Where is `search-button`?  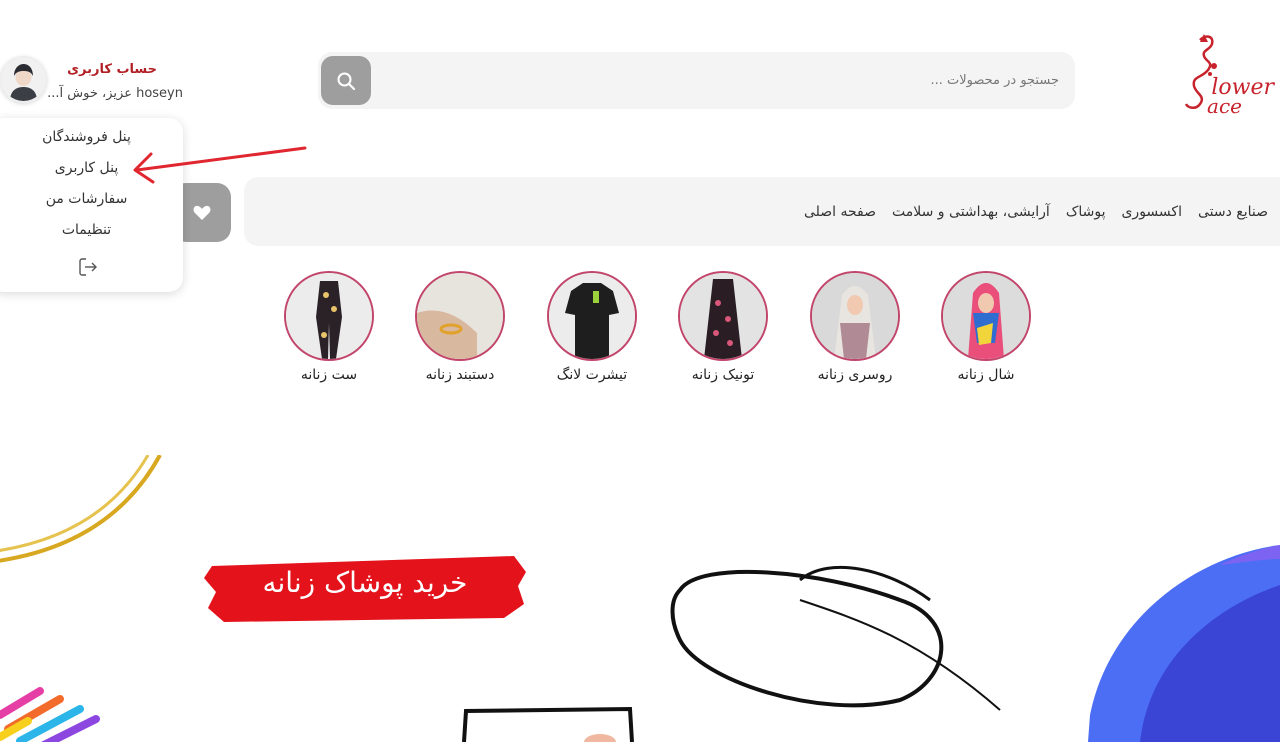 search-button is located at coordinates (346, 80).